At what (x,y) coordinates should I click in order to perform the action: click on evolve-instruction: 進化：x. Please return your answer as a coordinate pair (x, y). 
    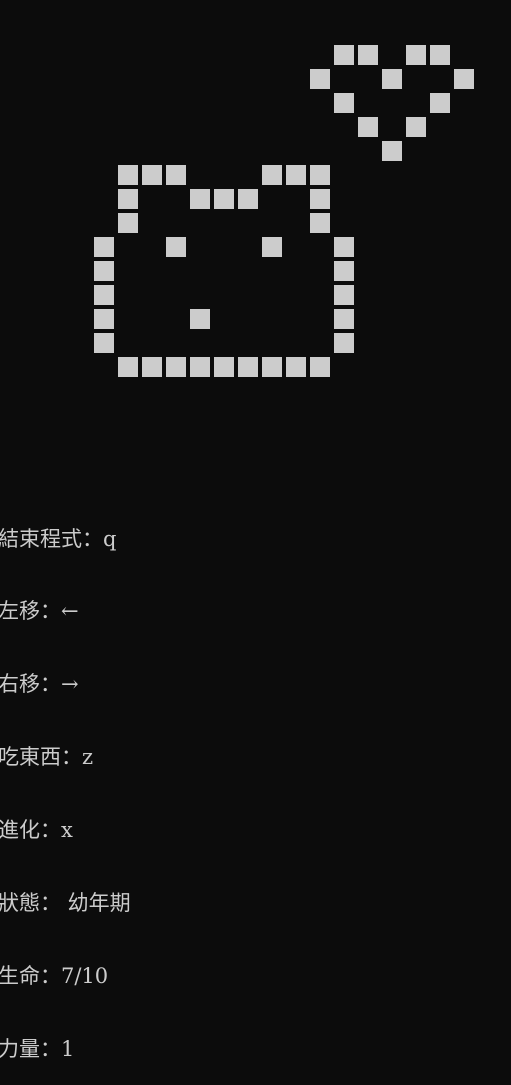
    Looking at the image, I should click on (36, 830).